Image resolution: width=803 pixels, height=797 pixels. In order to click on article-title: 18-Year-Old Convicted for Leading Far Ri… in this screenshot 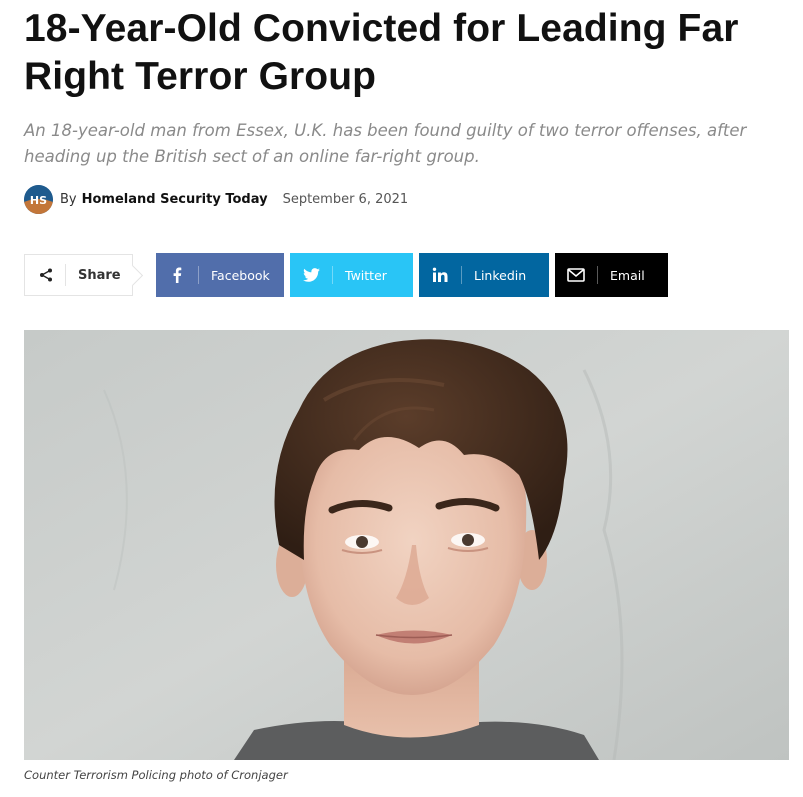, I will do `click(381, 52)`.